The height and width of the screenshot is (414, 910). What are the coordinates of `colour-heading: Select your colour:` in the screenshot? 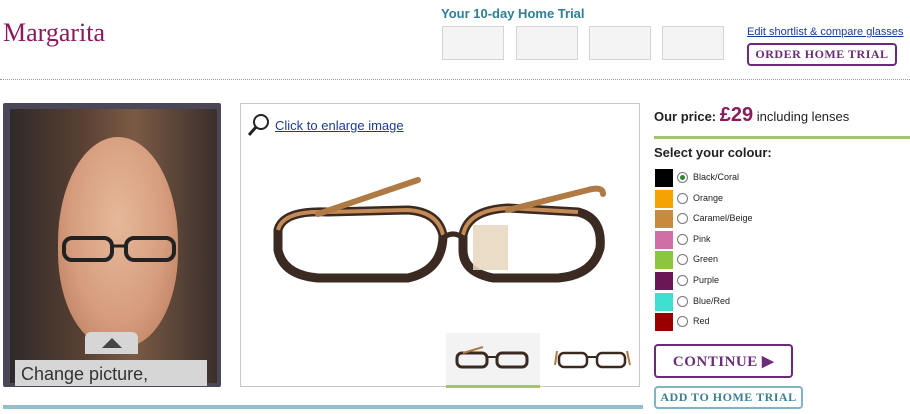 It's located at (713, 152).